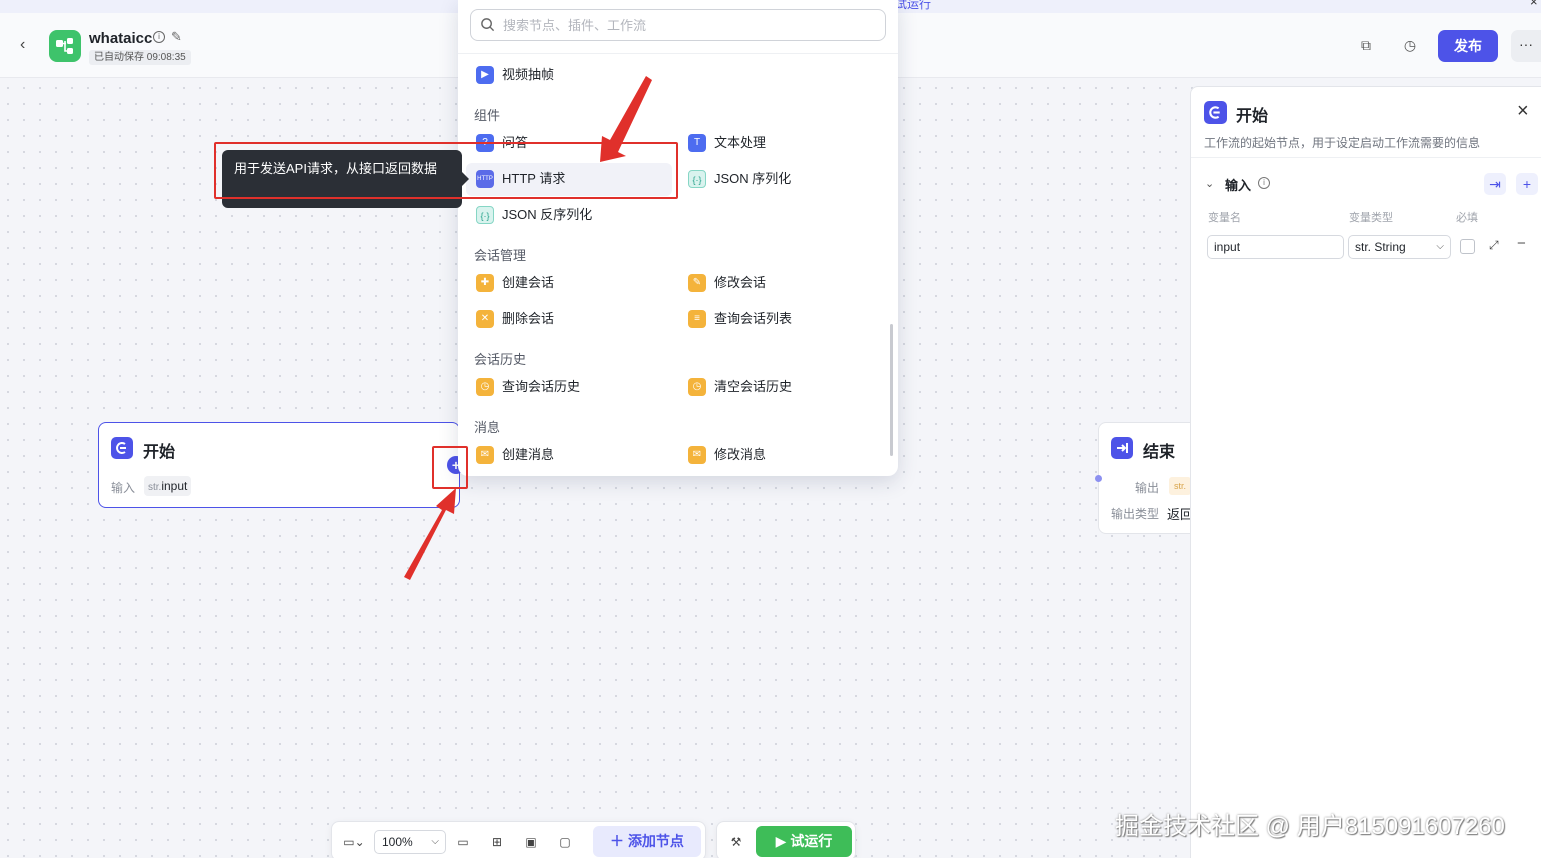 The image size is (1541, 858). I want to click on chevron-down-icon: ⌵, so click(435, 841).